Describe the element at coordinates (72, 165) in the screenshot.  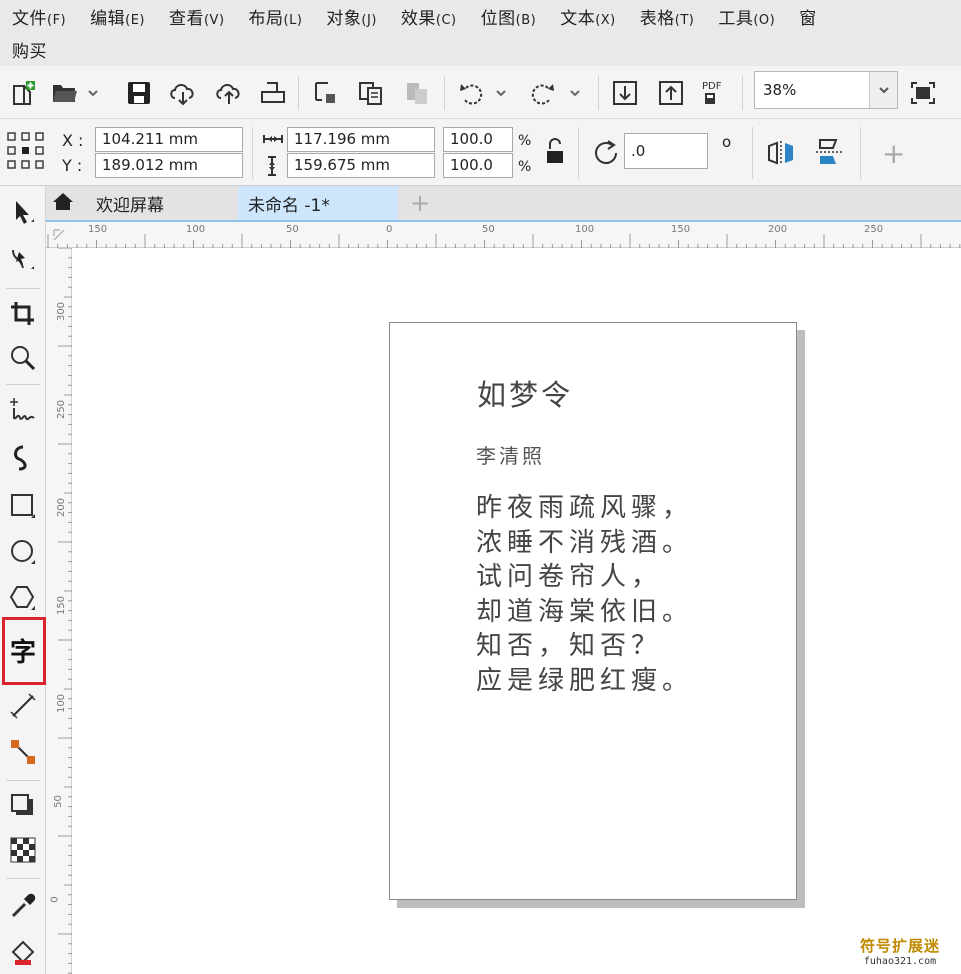
I see `y-label: Y :` at that location.